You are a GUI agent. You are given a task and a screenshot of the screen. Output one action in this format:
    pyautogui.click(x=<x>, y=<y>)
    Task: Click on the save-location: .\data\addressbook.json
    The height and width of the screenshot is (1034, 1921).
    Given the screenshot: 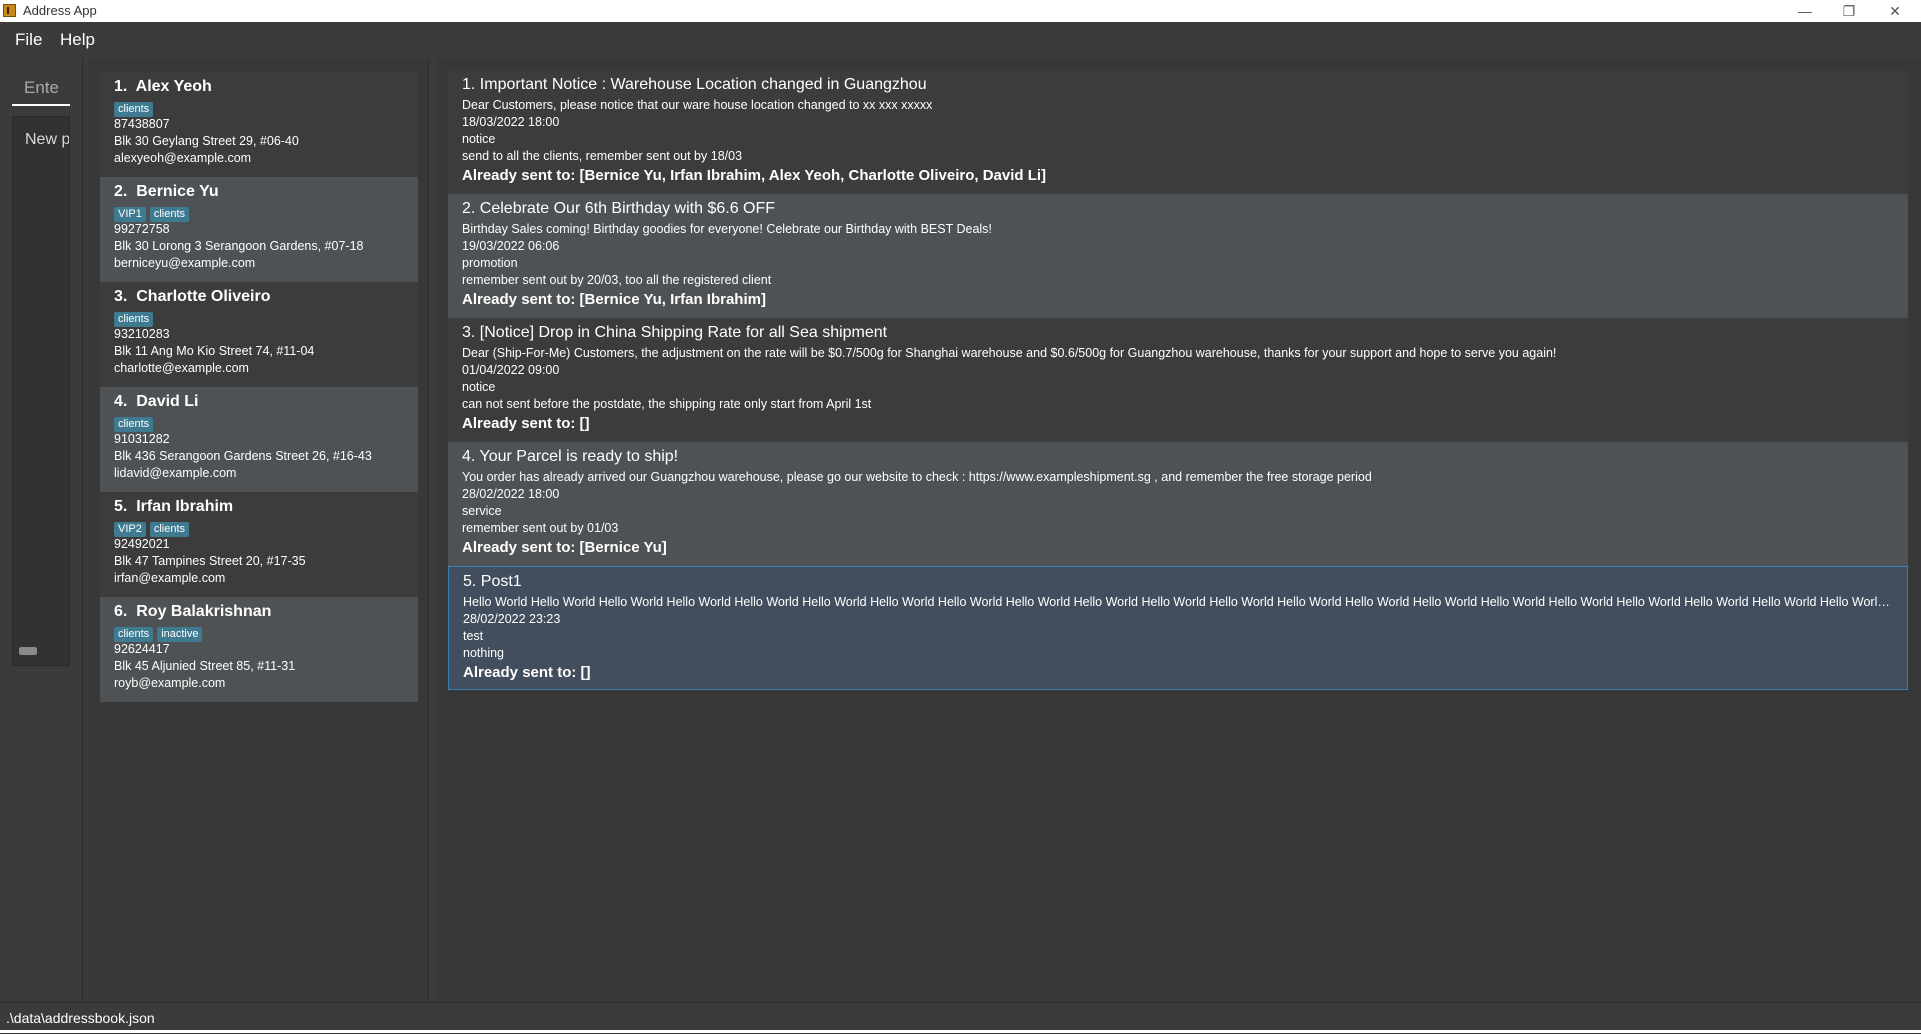 What is the action you would take?
    pyautogui.click(x=80, y=1018)
    